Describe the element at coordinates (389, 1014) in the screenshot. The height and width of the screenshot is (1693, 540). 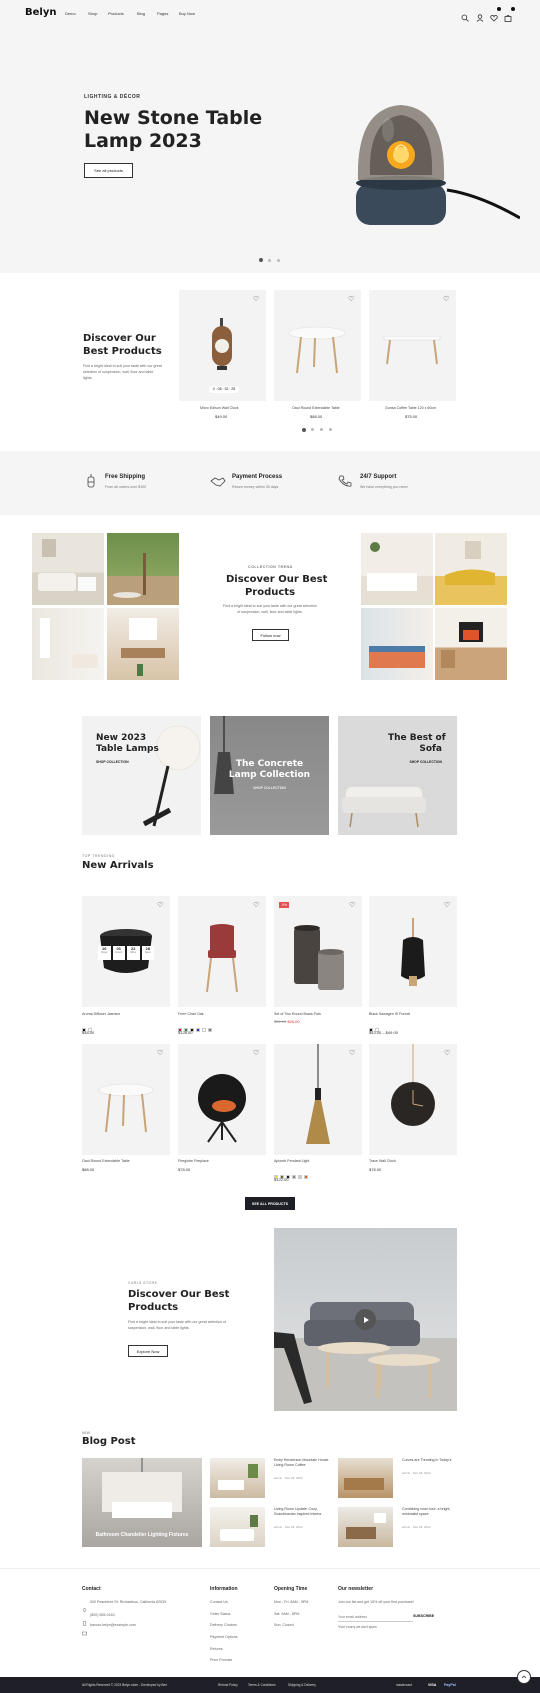
I see `product-name: Black Sawagen IS Funnel` at that location.